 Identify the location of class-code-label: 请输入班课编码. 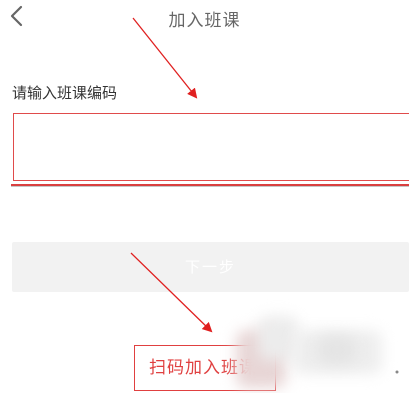
(65, 93).